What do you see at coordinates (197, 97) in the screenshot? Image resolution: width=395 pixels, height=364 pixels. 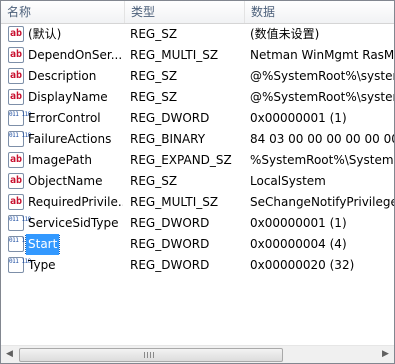 I see `table-row: ab DisplayName REG_SZ @%SystemRoot%\system` at bounding box center [197, 97].